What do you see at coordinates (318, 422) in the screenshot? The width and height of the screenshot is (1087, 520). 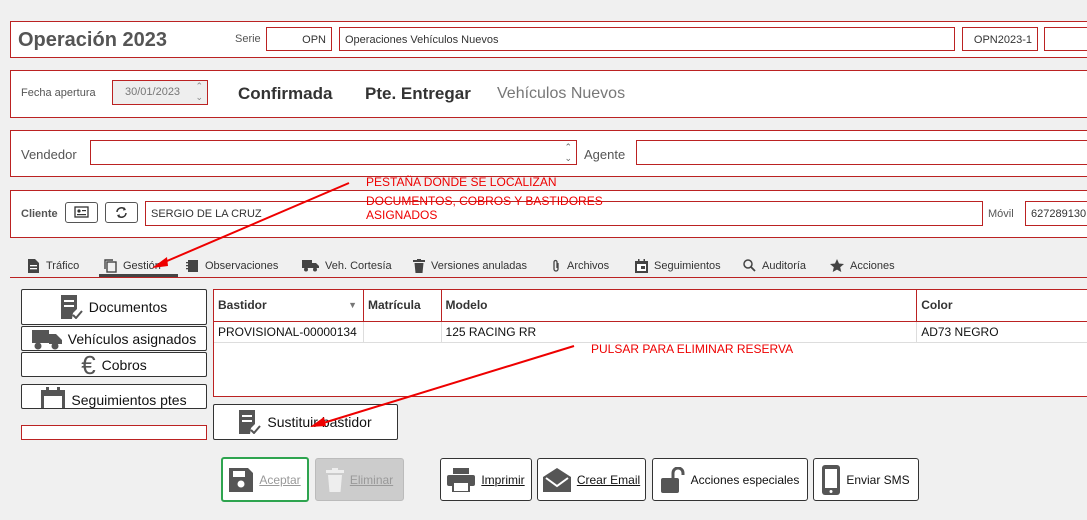 I see `arrow-head-sustituir` at bounding box center [318, 422].